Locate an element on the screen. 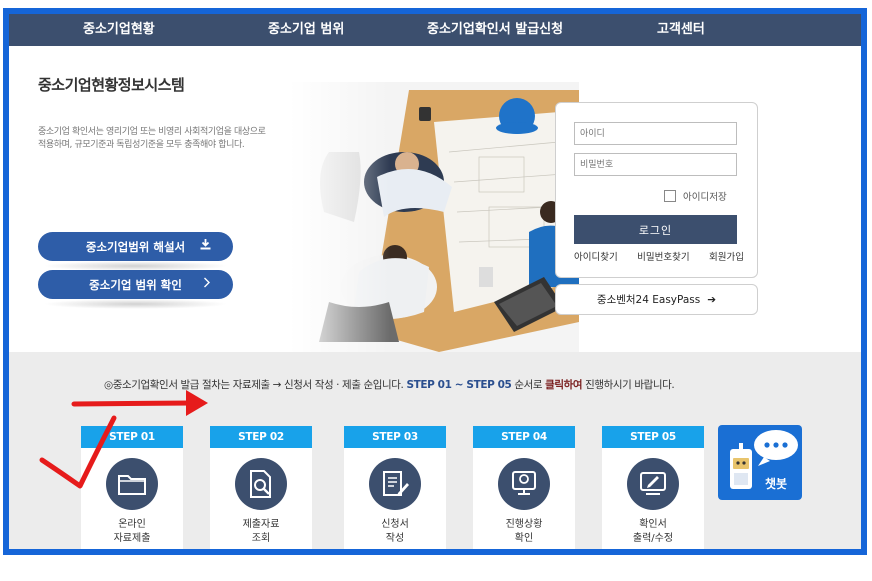 The width and height of the screenshot is (872, 581). scope-check-button: 중소기업 범위 확인 is located at coordinates (135, 284).